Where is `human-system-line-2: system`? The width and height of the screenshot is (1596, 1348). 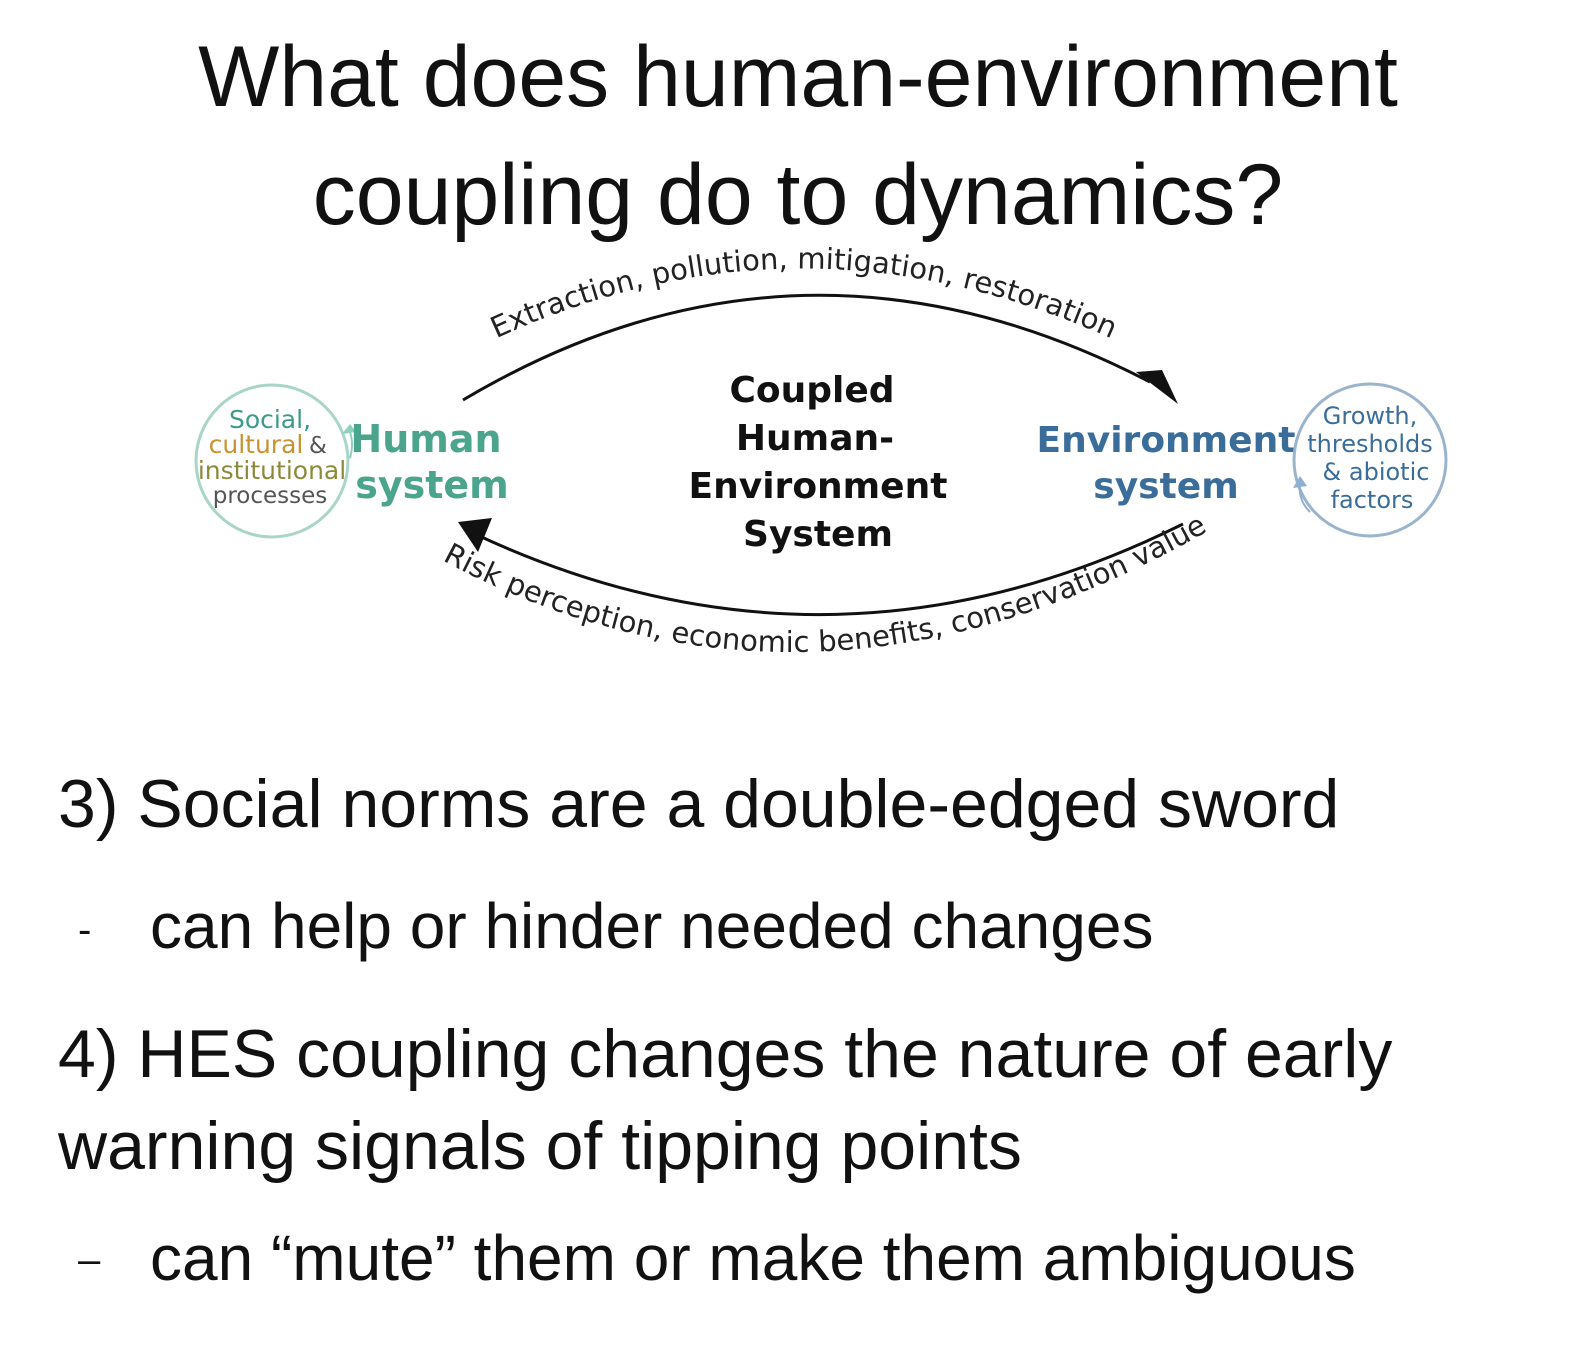
human-system-line-2: system is located at coordinates (432, 485).